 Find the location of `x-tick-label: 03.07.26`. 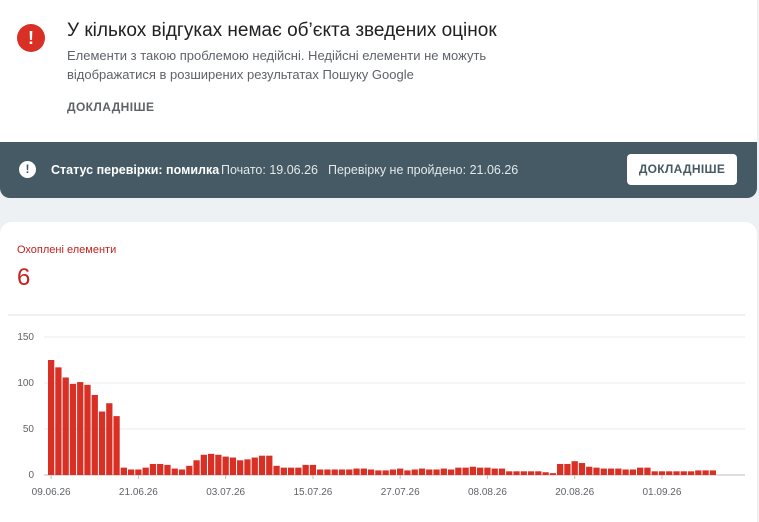

x-tick-label: 03.07.26 is located at coordinates (225, 492).